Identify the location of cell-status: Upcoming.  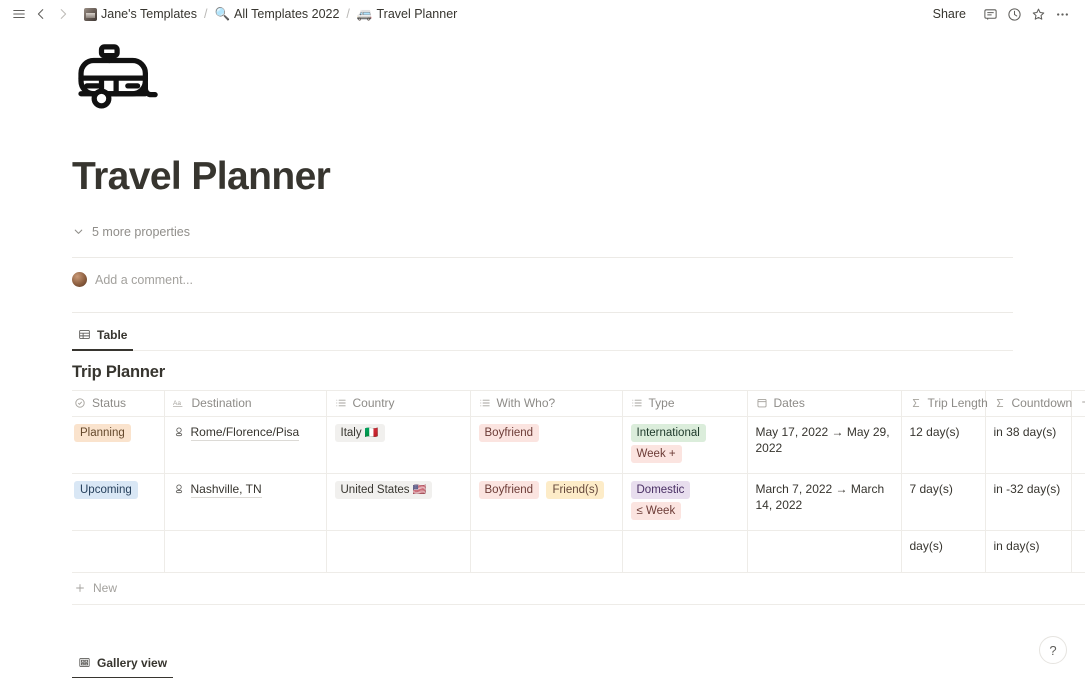
(118, 502).